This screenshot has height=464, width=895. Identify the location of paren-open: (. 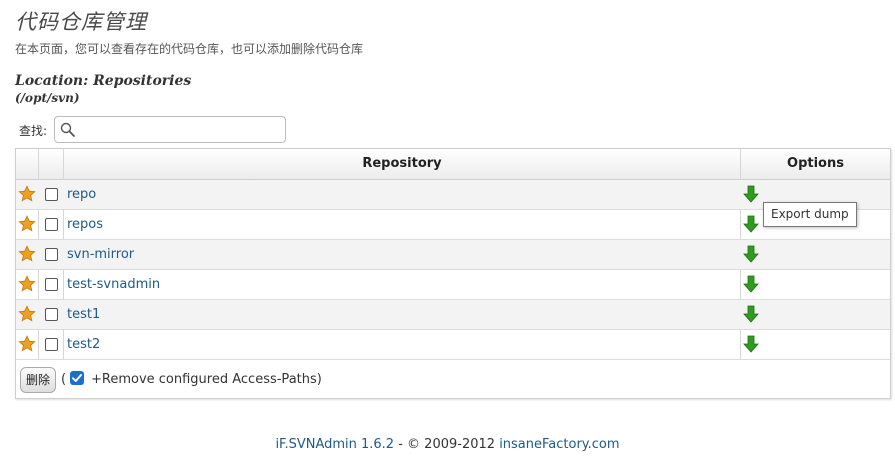
(64, 379).